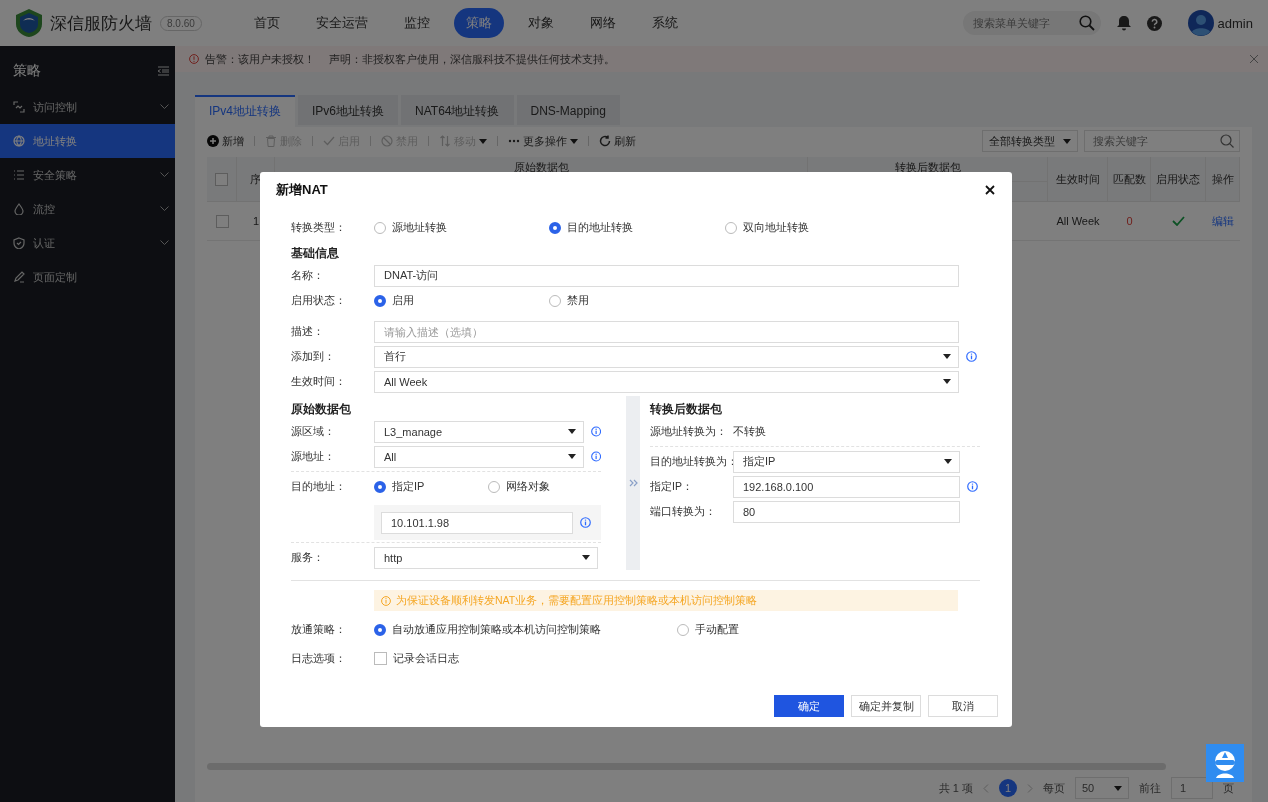 The width and height of the screenshot is (1268, 802). Describe the element at coordinates (1123, 23) in the screenshot. I see `bell-icon` at that location.